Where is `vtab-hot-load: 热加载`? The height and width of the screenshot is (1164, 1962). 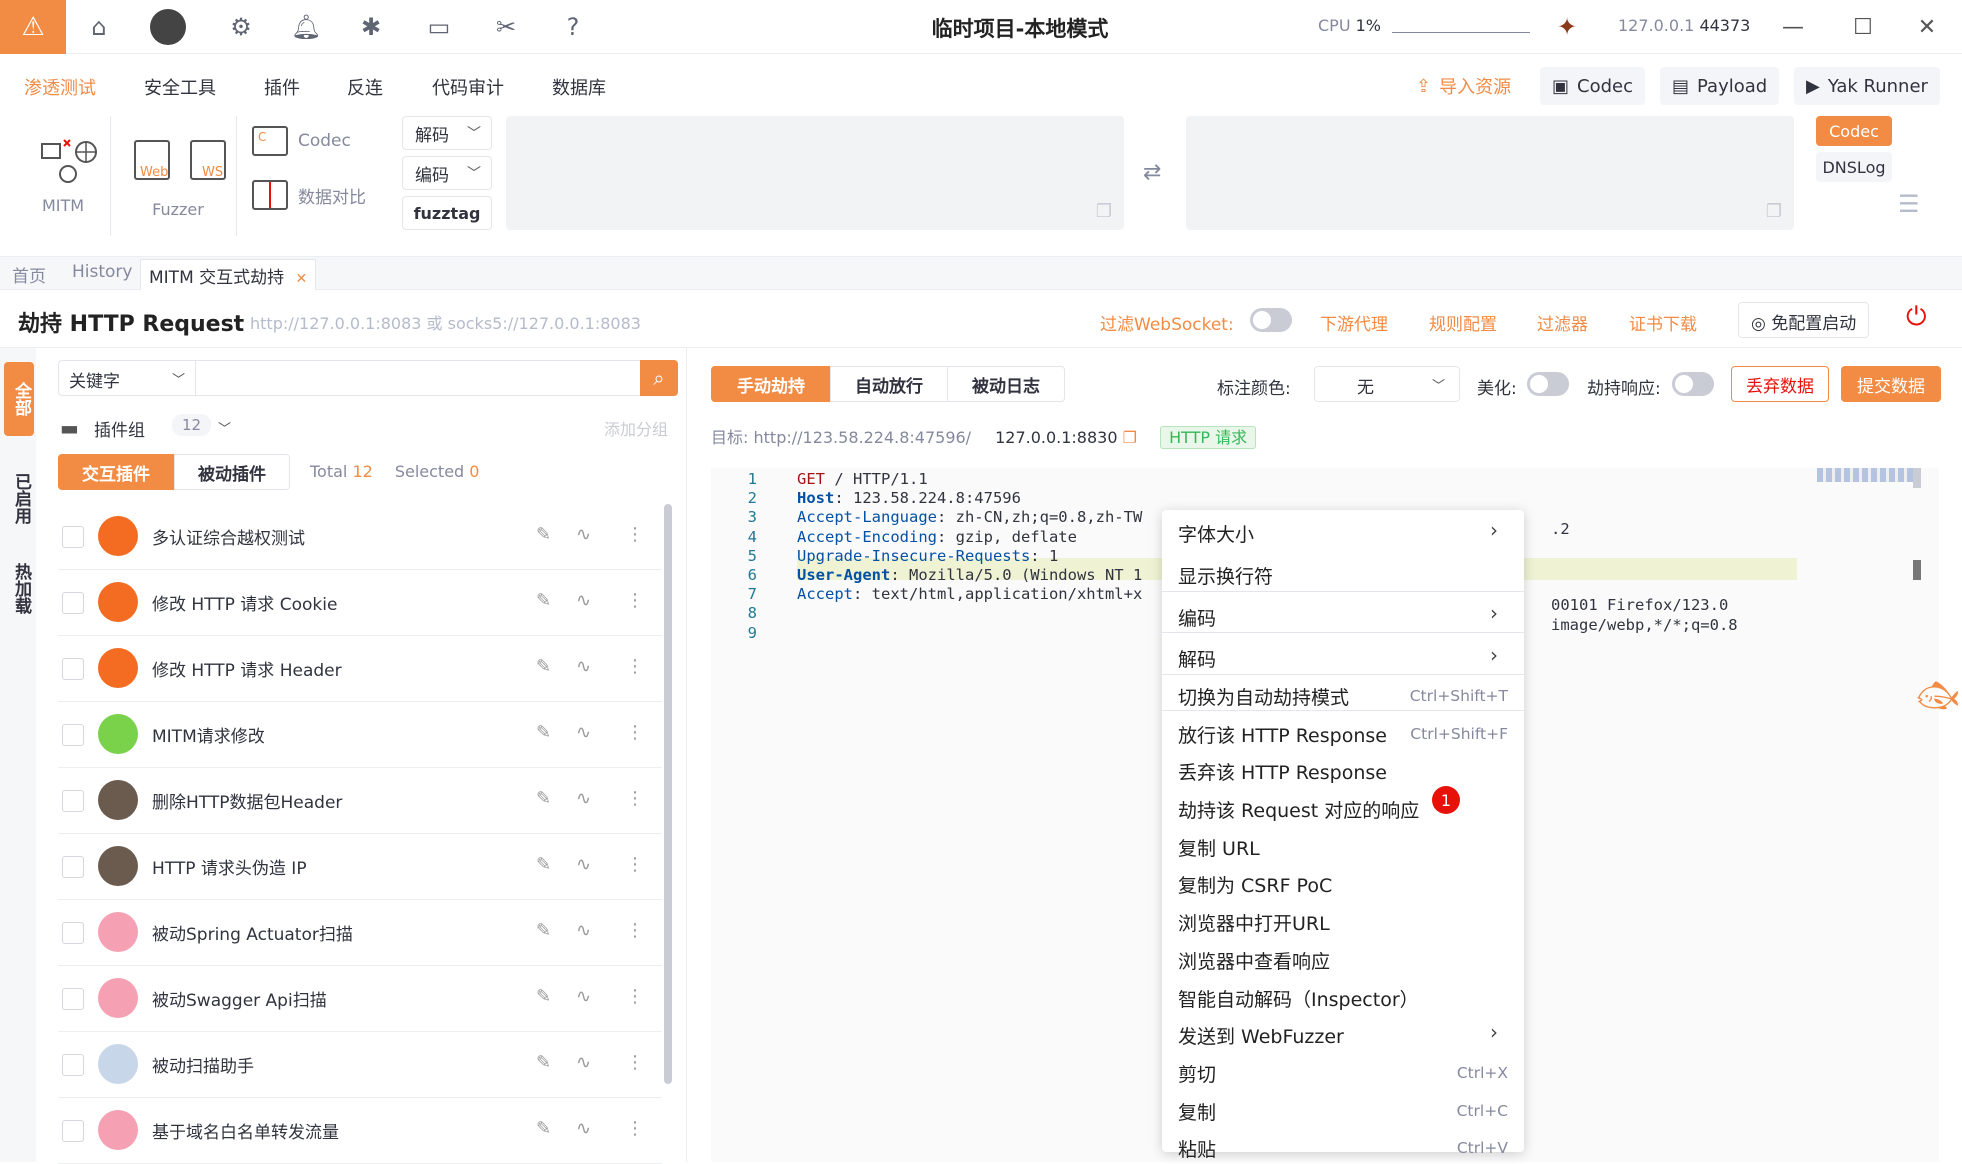
vtab-hot-load: 热加载 is located at coordinates (19, 588).